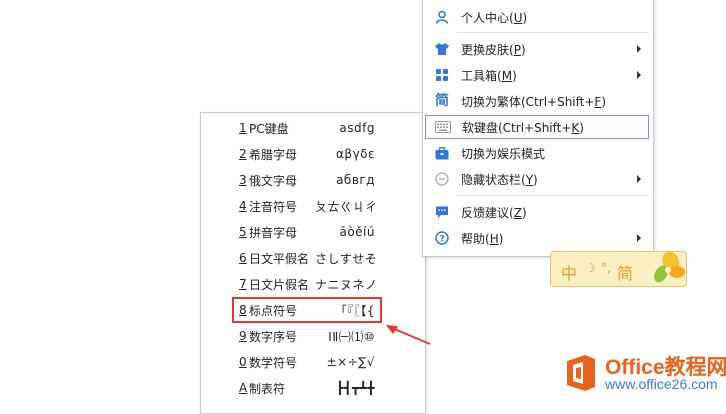 Image resolution: width=726 pixels, height=414 pixels. I want to click on item-hotkey: 3, so click(243, 180).